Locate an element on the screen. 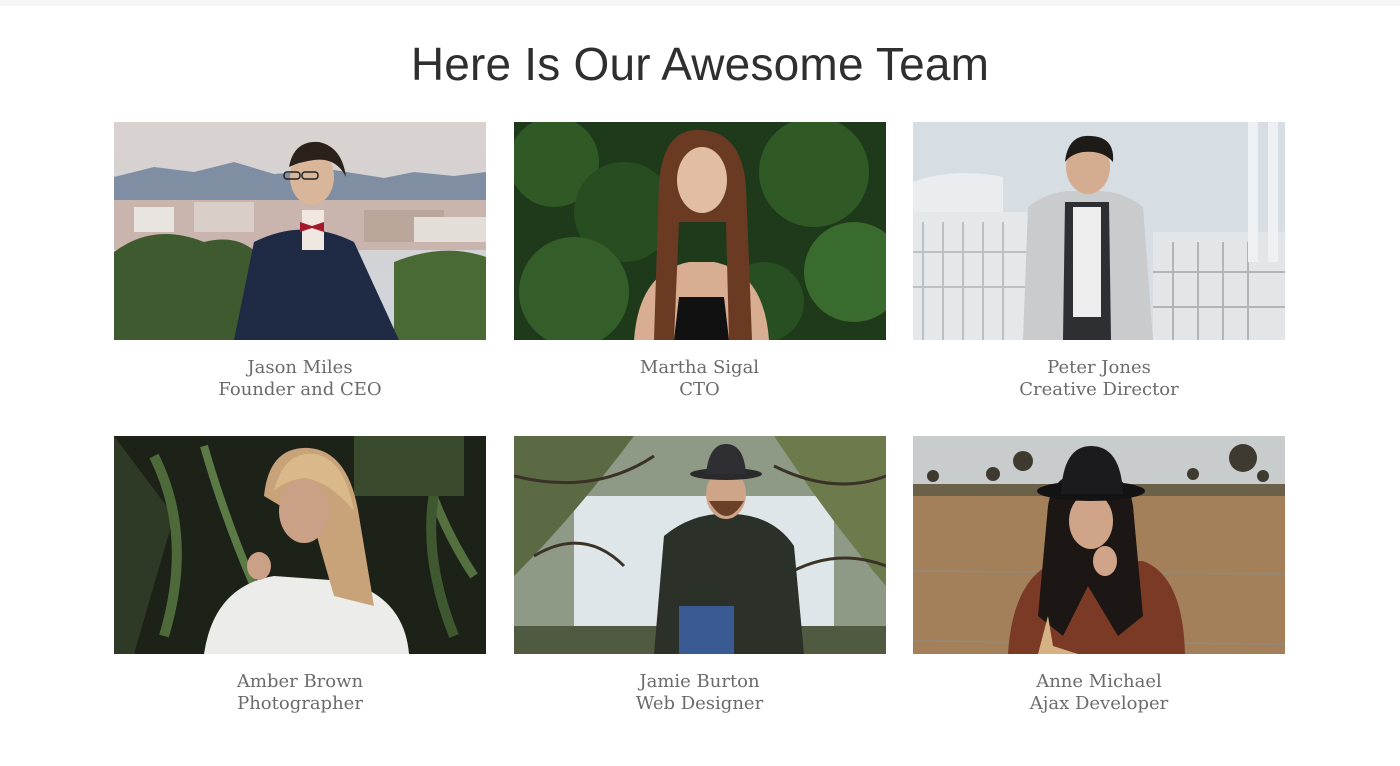 The image size is (1400, 766). member-caption: Jamie Burton Web Designer is located at coordinates (700, 693).